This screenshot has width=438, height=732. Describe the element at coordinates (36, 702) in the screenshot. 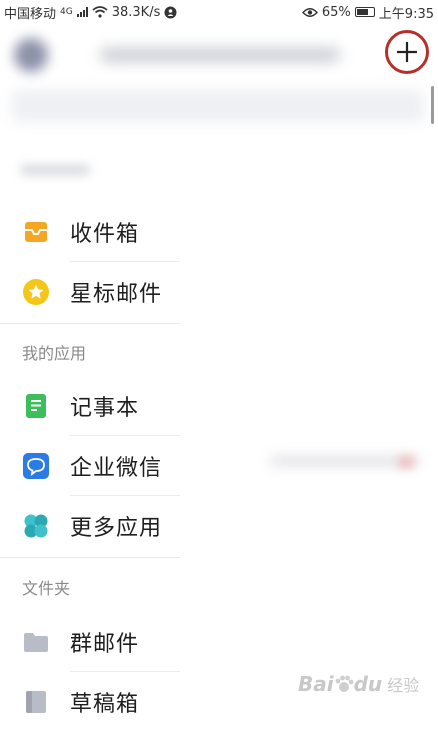

I see `draft-icon` at that location.